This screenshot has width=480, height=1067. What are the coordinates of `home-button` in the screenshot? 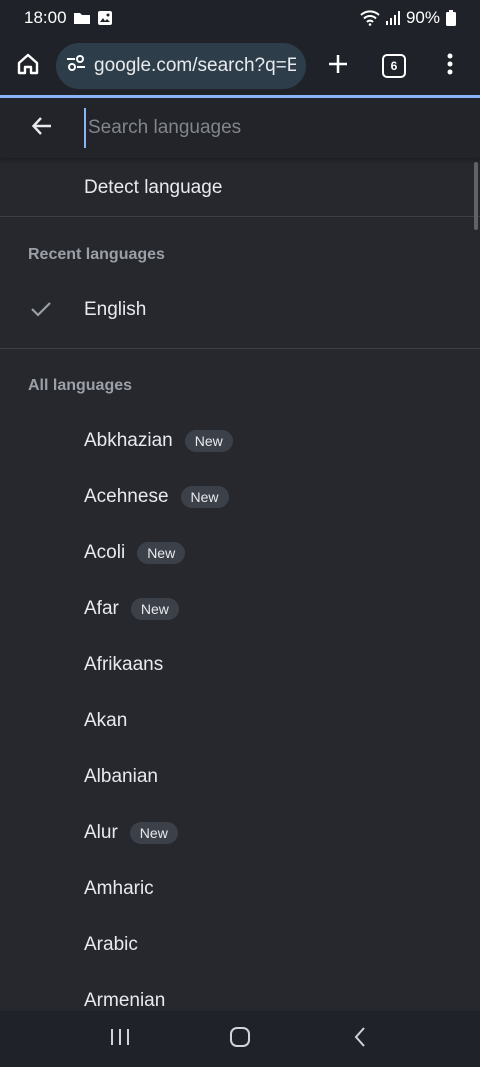 It's located at (28, 66).